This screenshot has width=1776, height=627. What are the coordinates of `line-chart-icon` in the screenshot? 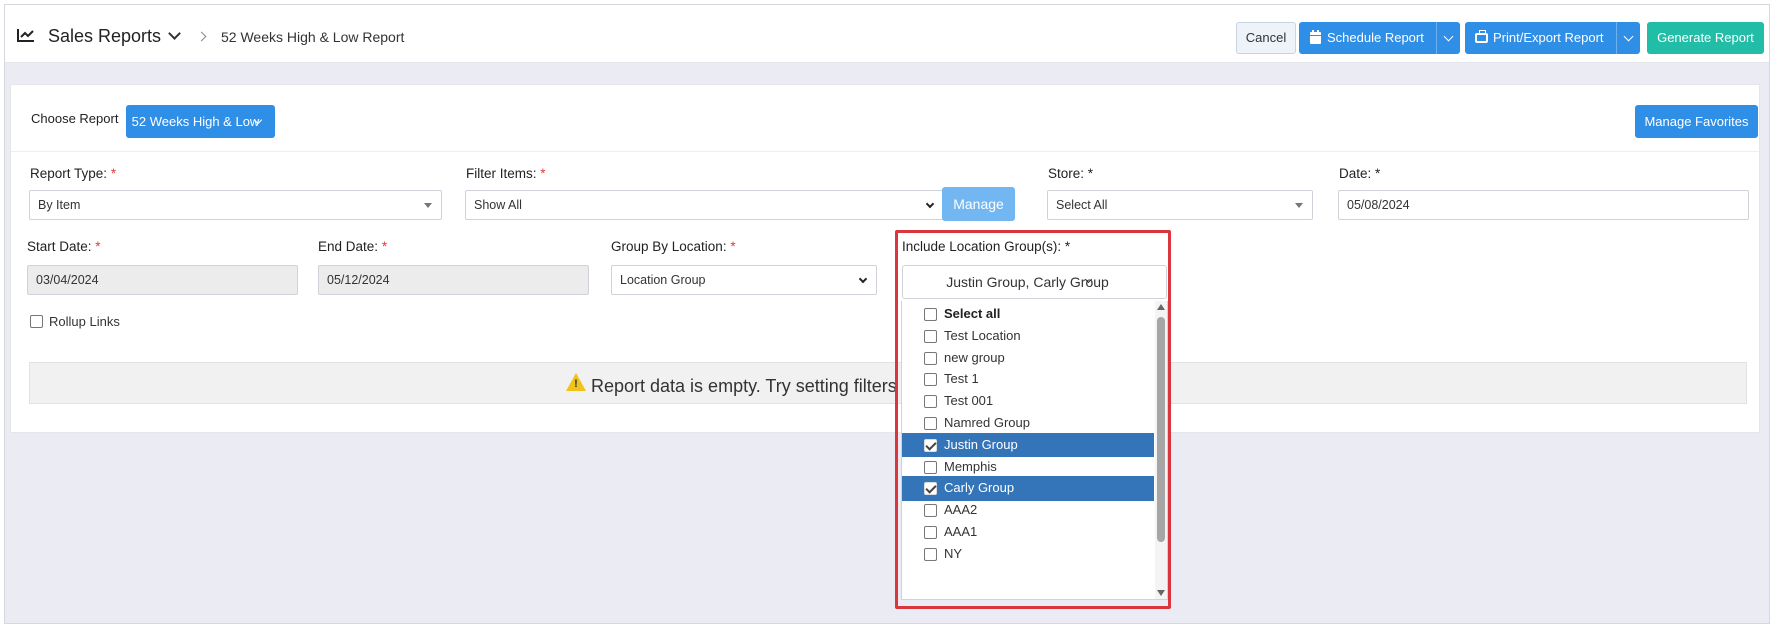 It's located at (25, 35).